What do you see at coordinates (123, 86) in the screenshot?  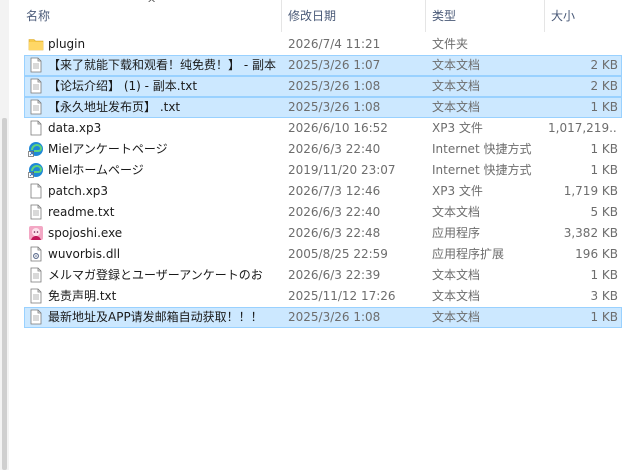 I see `file-name: 【论坛介绍】 (1) - 副本.txt` at bounding box center [123, 86].